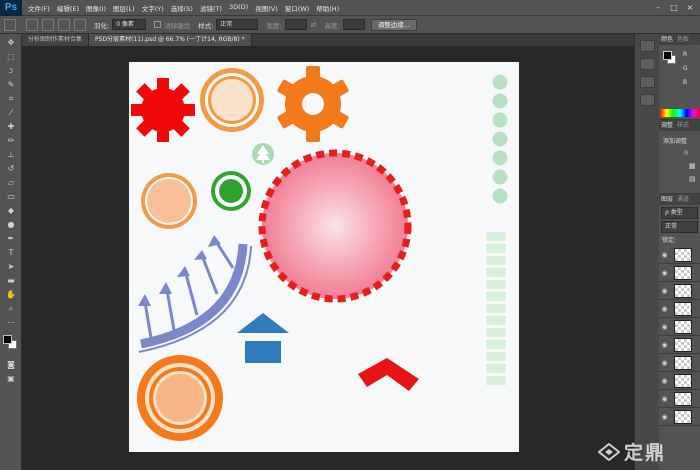  Describe the element at coordinates (667, 199) in the screenshot. I see `tab-layers: 图层` at that location.